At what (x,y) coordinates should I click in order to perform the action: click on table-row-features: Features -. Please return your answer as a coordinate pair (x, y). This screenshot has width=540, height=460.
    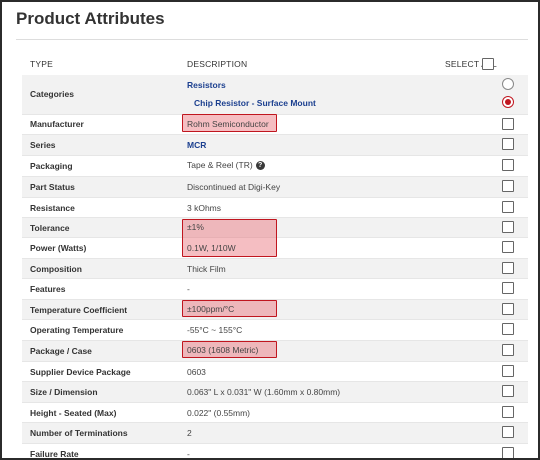
    Looking at the image, I should click on (275, 289).